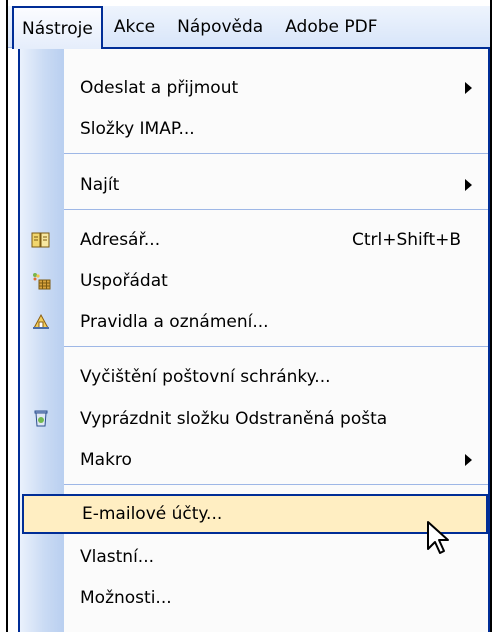  What do you see at coordinates (41, 322) in the screenshot?
I see `rules-icon` at bounding box center [41, 322].